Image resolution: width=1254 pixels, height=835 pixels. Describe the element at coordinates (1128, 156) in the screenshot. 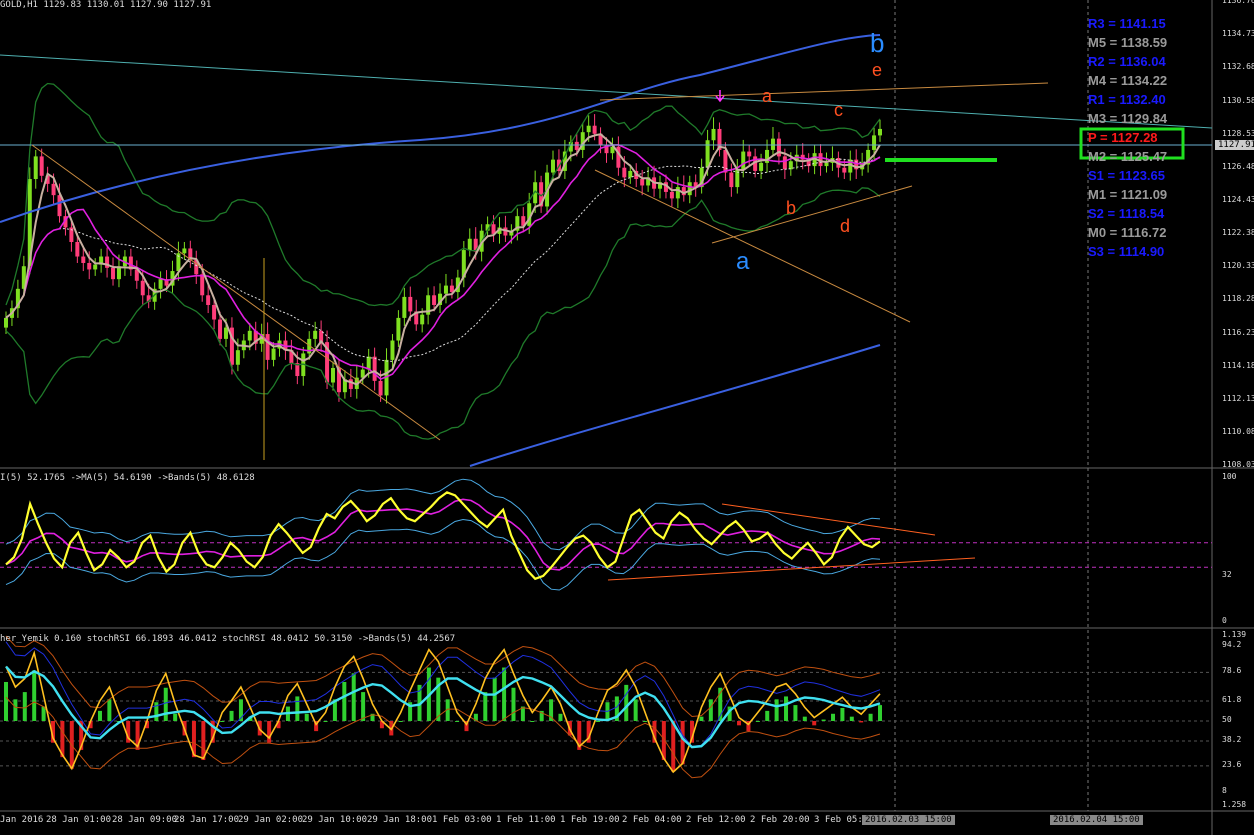

I see `pivot-level-label: M2 = 1125.47` at that location.